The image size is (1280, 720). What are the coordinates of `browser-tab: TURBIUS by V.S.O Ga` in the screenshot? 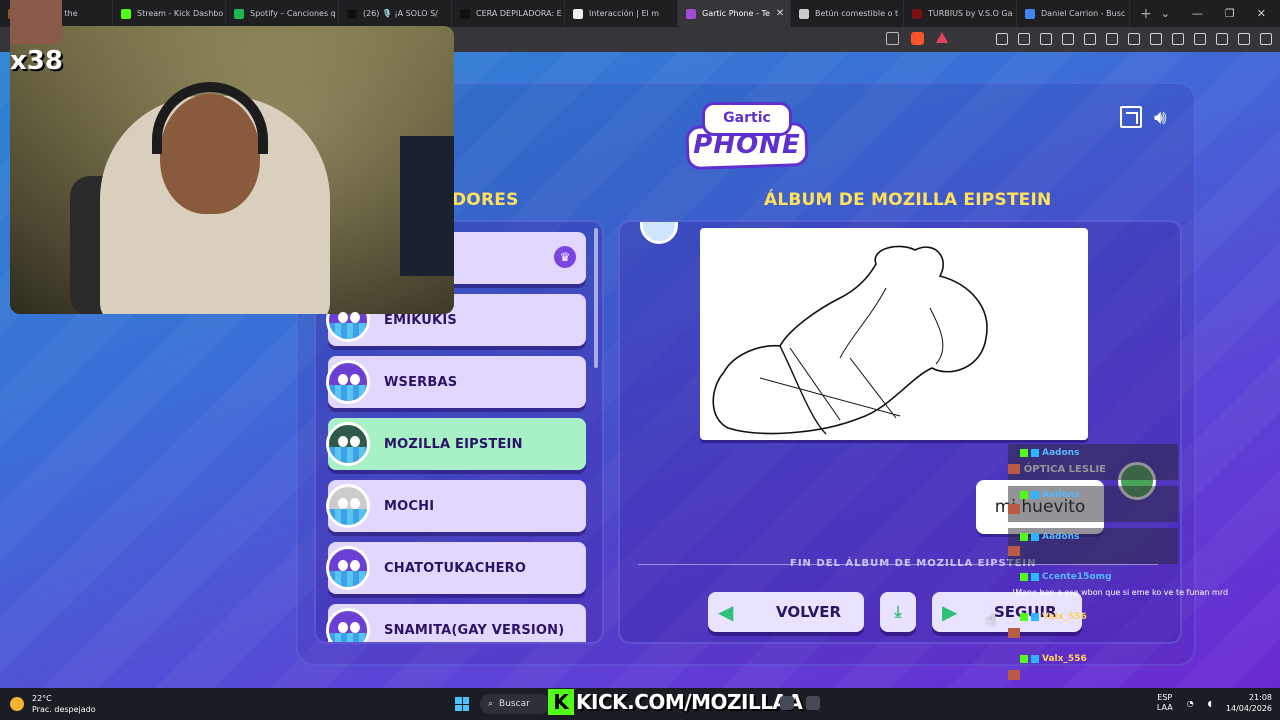 It's located at (960, 13).